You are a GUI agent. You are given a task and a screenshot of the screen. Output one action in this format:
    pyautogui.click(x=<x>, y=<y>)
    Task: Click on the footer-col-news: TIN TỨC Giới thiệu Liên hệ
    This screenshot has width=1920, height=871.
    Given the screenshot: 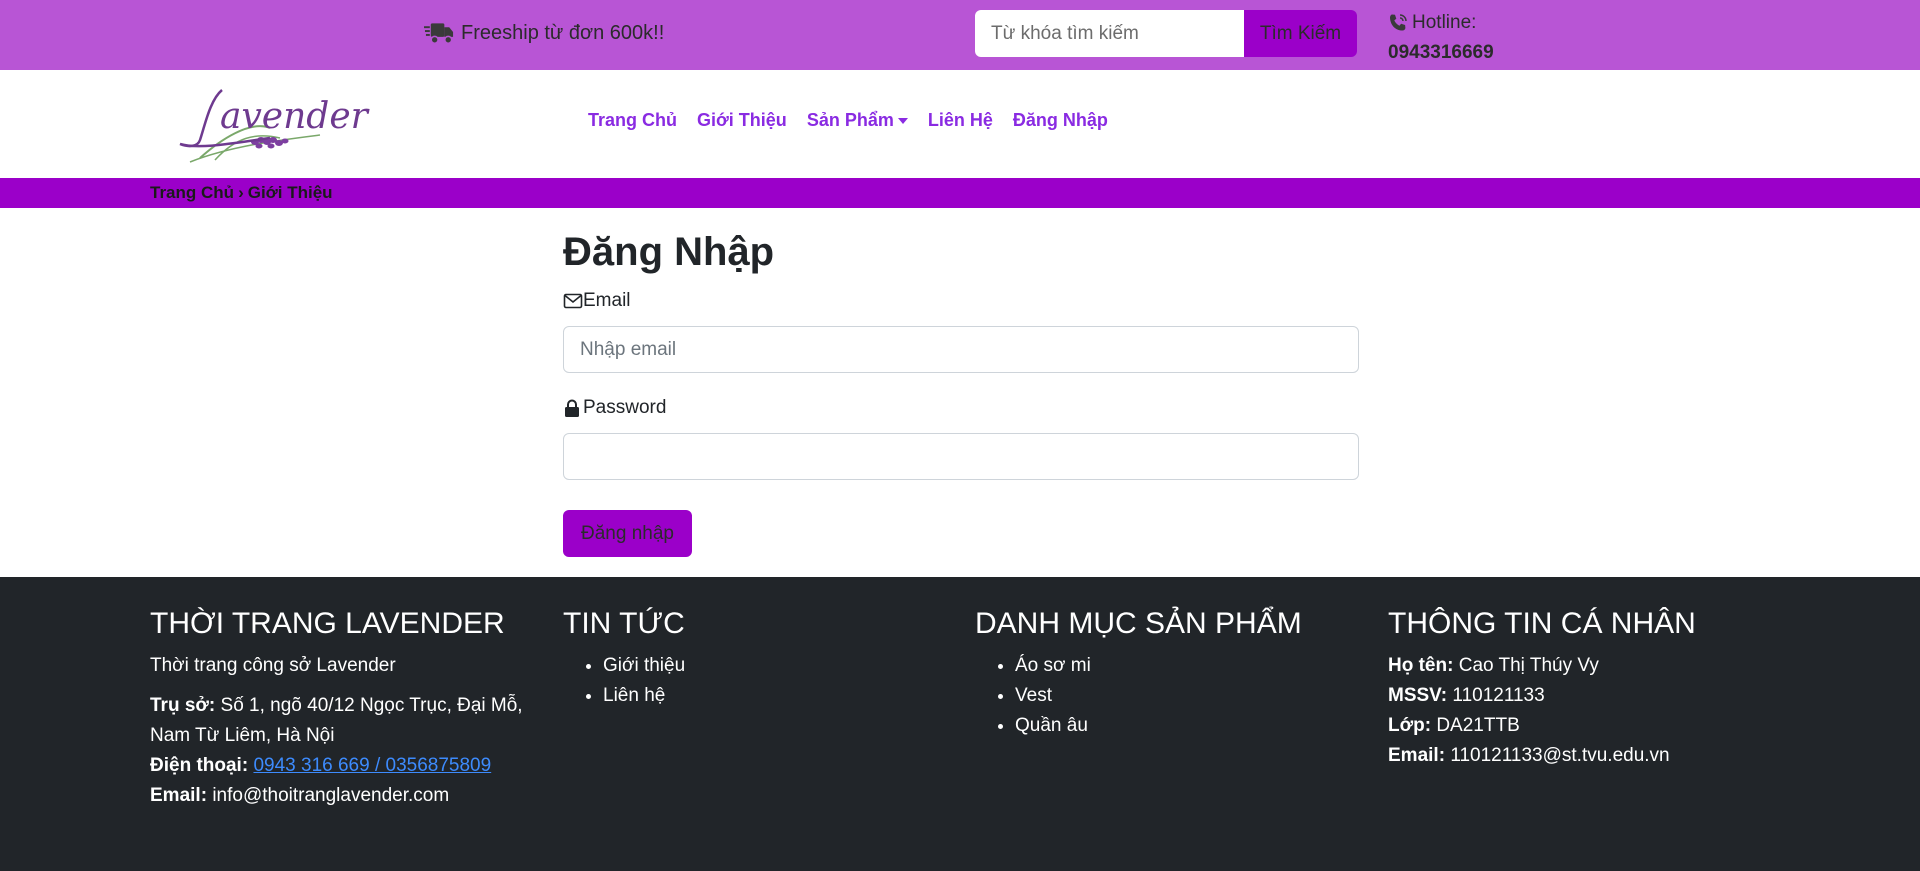 What is the action you would take?
    pyautogui.click(x=758, y=659)
    